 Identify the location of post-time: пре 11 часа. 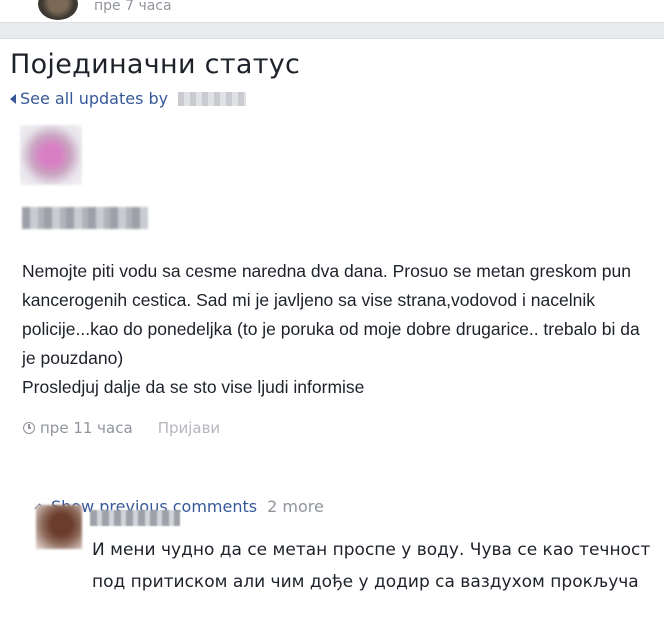
(86, 428).